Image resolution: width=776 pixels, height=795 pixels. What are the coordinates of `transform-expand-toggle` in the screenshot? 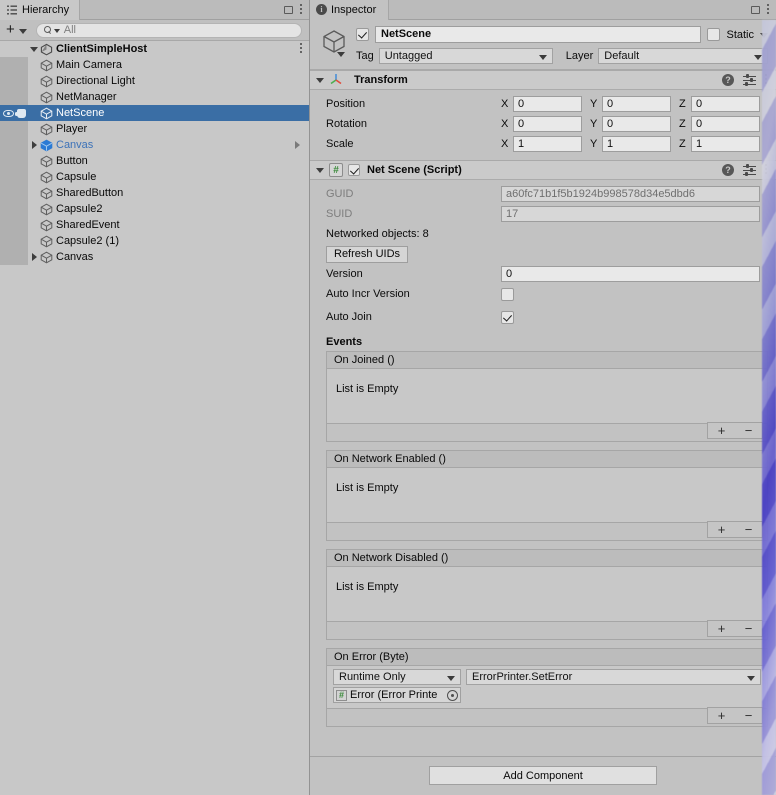 It's located at (320, 80).